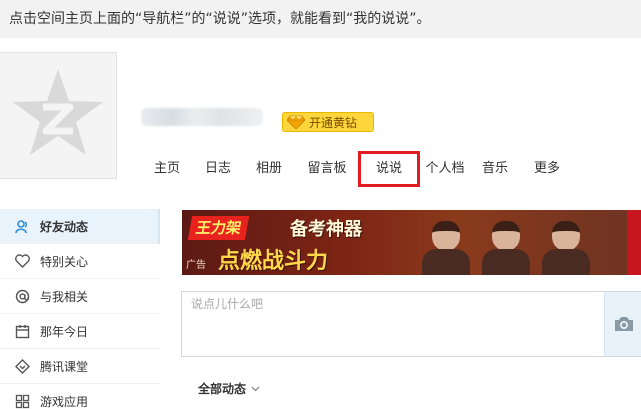 Image resolution: width=641 pixels, height=410 pixels. Describe the element at coordinates (445, 169) in the screenshot. I see `nav-profile: 个人档` at that location.